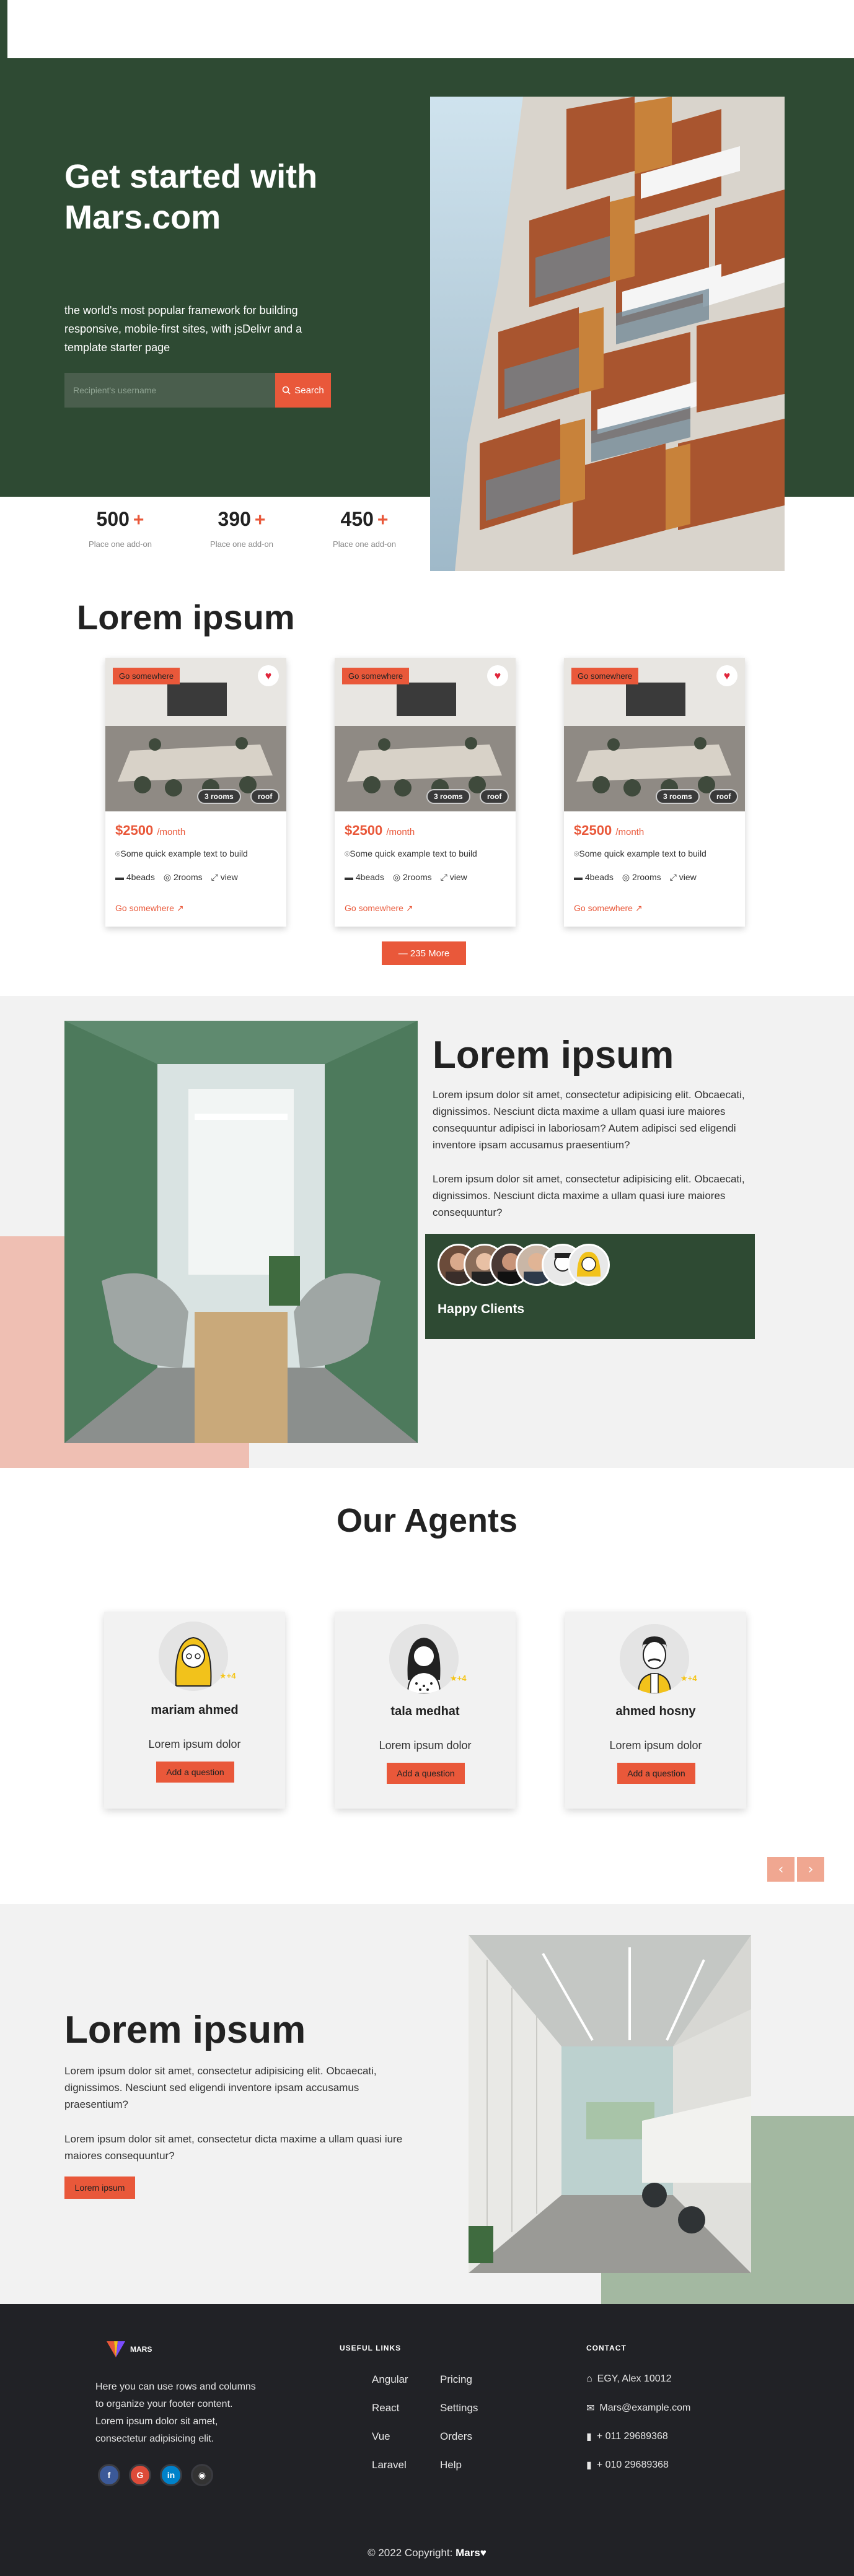 The width and height of the screenshot is (854, 2576). What do you see at coordinates (427, 29) in the screenshot?
I see `top-navbar` at bounding box center [427, 29].